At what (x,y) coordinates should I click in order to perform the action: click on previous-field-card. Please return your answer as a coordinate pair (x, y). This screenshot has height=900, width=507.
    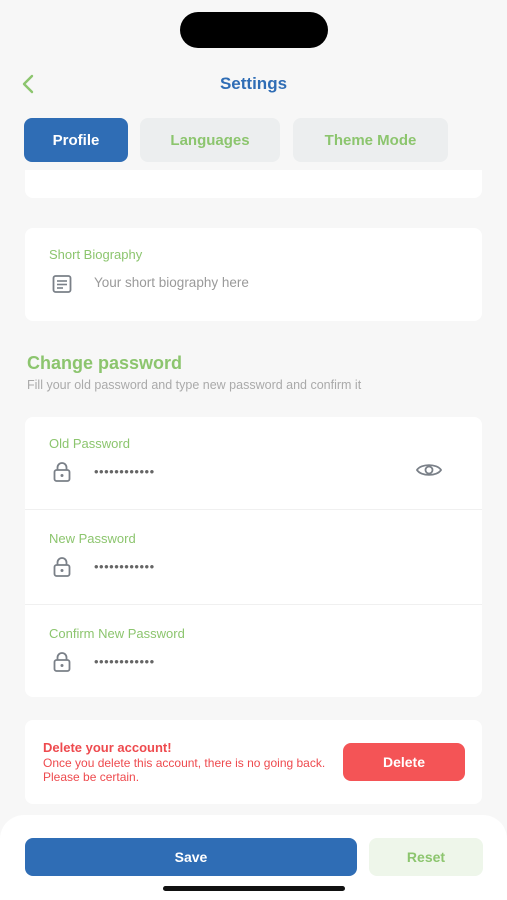
    Looking at the image, I should click on (253, 184).